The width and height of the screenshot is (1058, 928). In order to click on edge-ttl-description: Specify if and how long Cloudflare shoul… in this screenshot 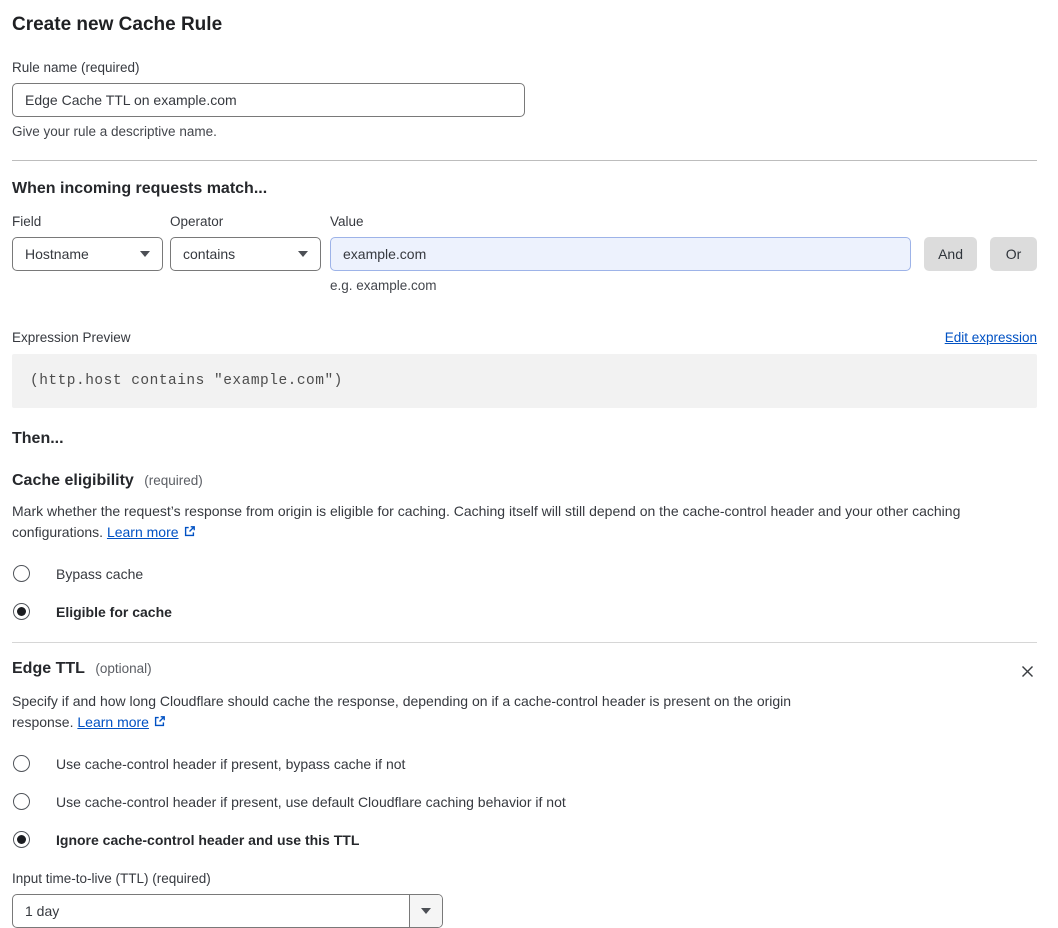, I will do `click(429, 712)`.